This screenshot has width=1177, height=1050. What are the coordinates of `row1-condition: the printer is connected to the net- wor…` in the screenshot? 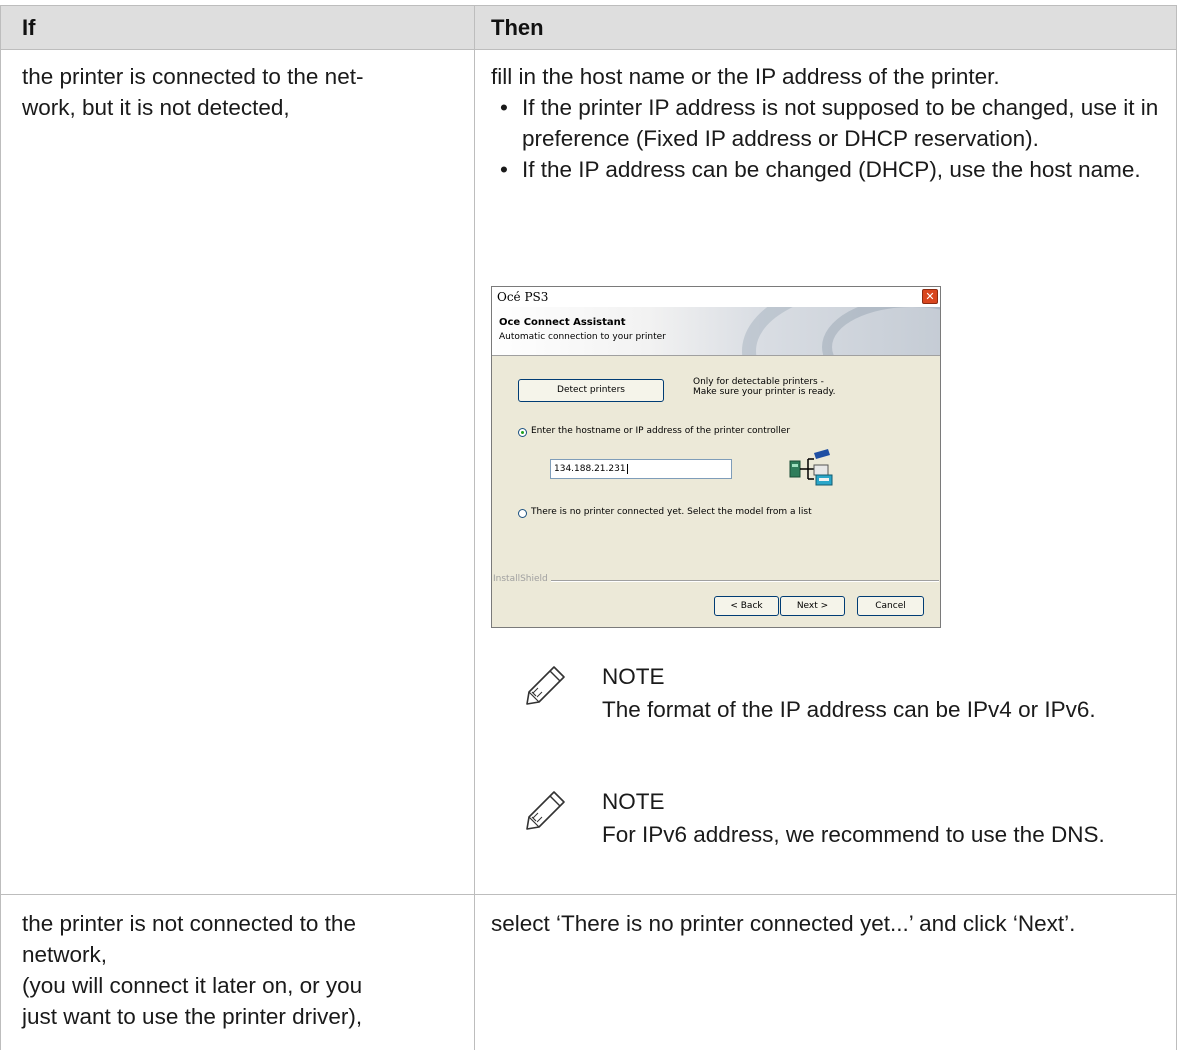 It's located at (192, 92).